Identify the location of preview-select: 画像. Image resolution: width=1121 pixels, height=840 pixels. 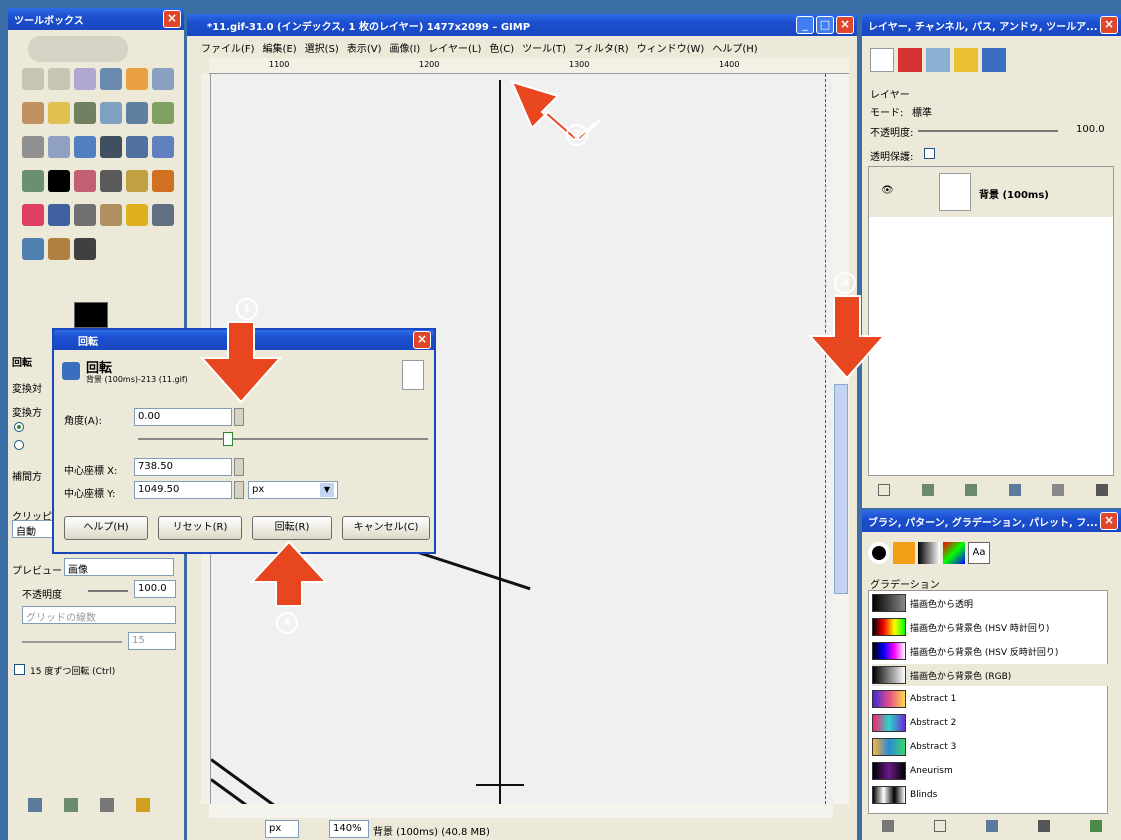
(119, 567).